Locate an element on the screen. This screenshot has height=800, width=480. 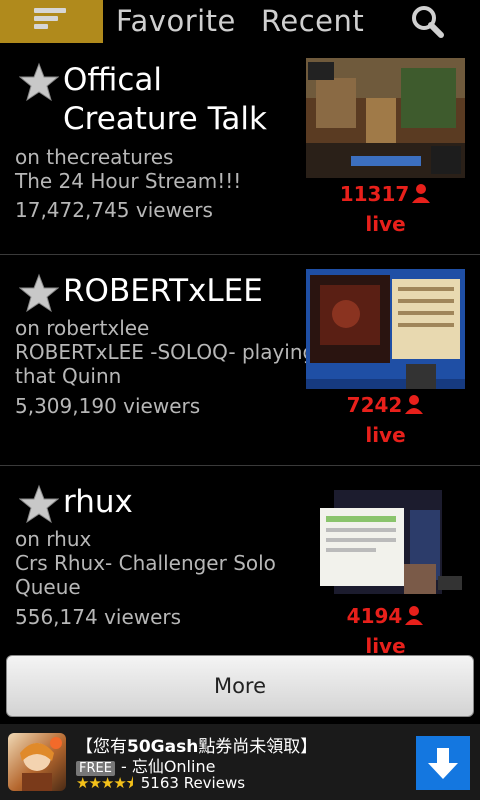
stream-channel: on thecreatures is located at coordinates (94, 157).